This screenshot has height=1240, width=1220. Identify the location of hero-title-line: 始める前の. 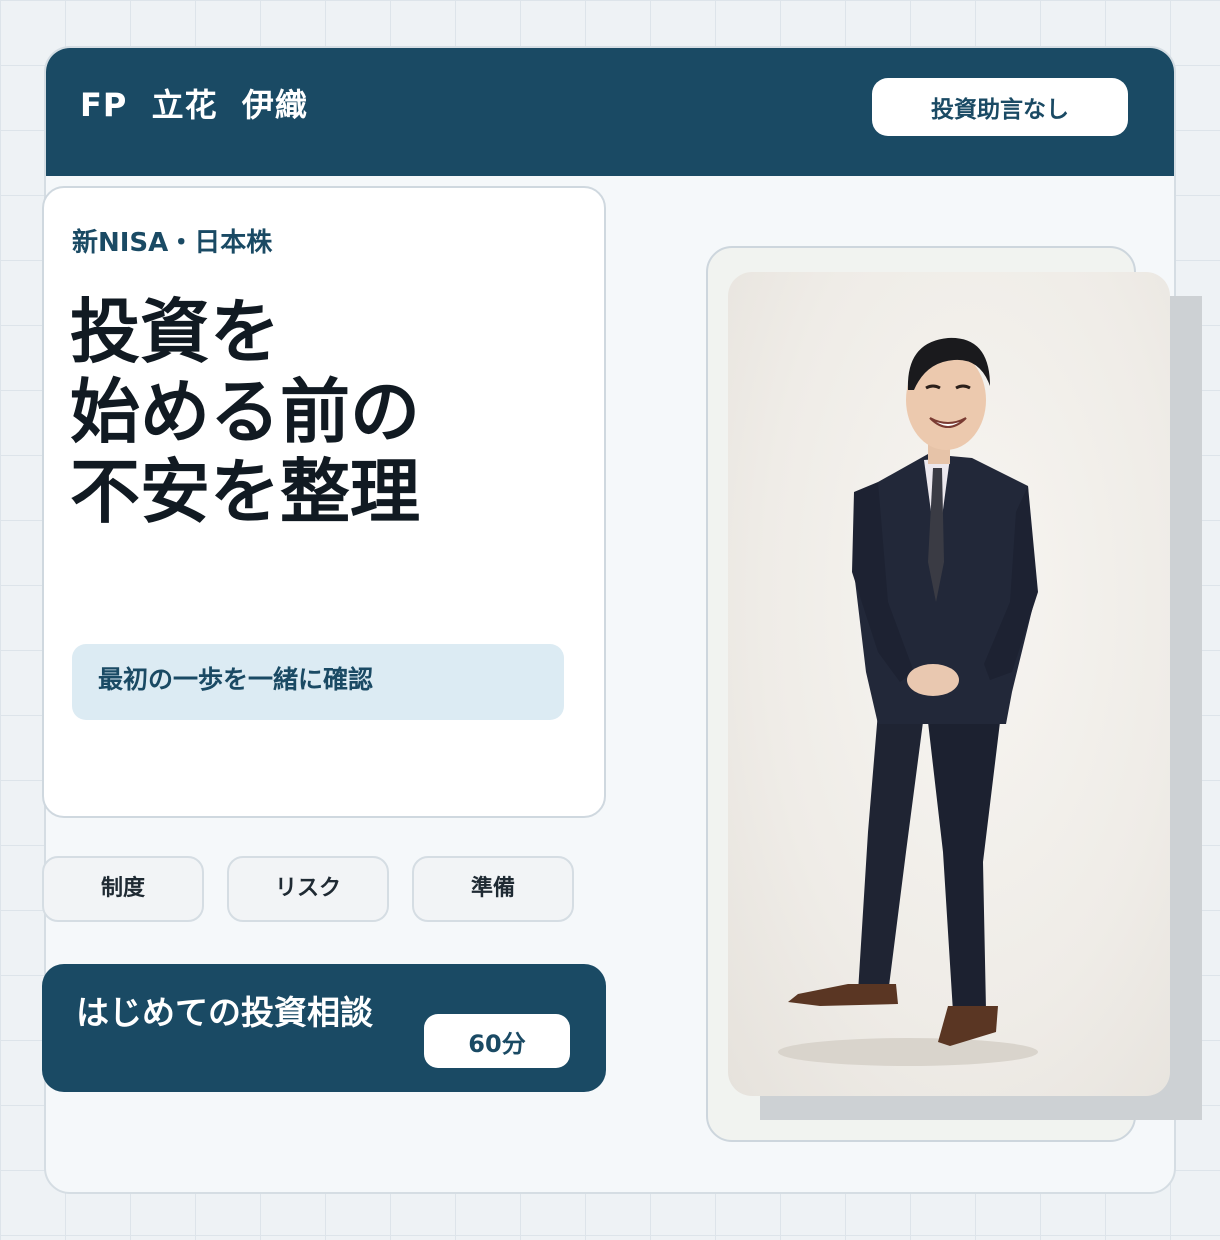
(245, 412).